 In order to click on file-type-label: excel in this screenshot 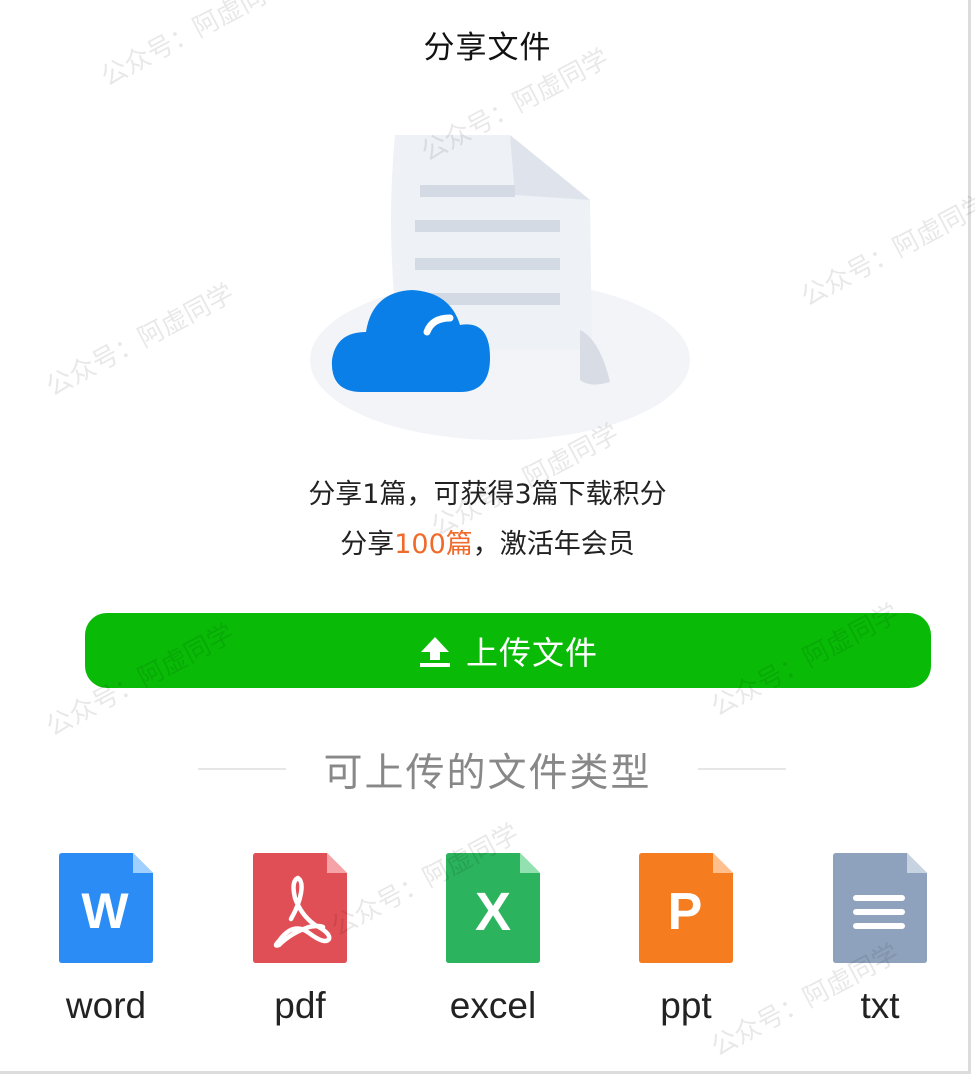, I will do `click(493, 1005)`.